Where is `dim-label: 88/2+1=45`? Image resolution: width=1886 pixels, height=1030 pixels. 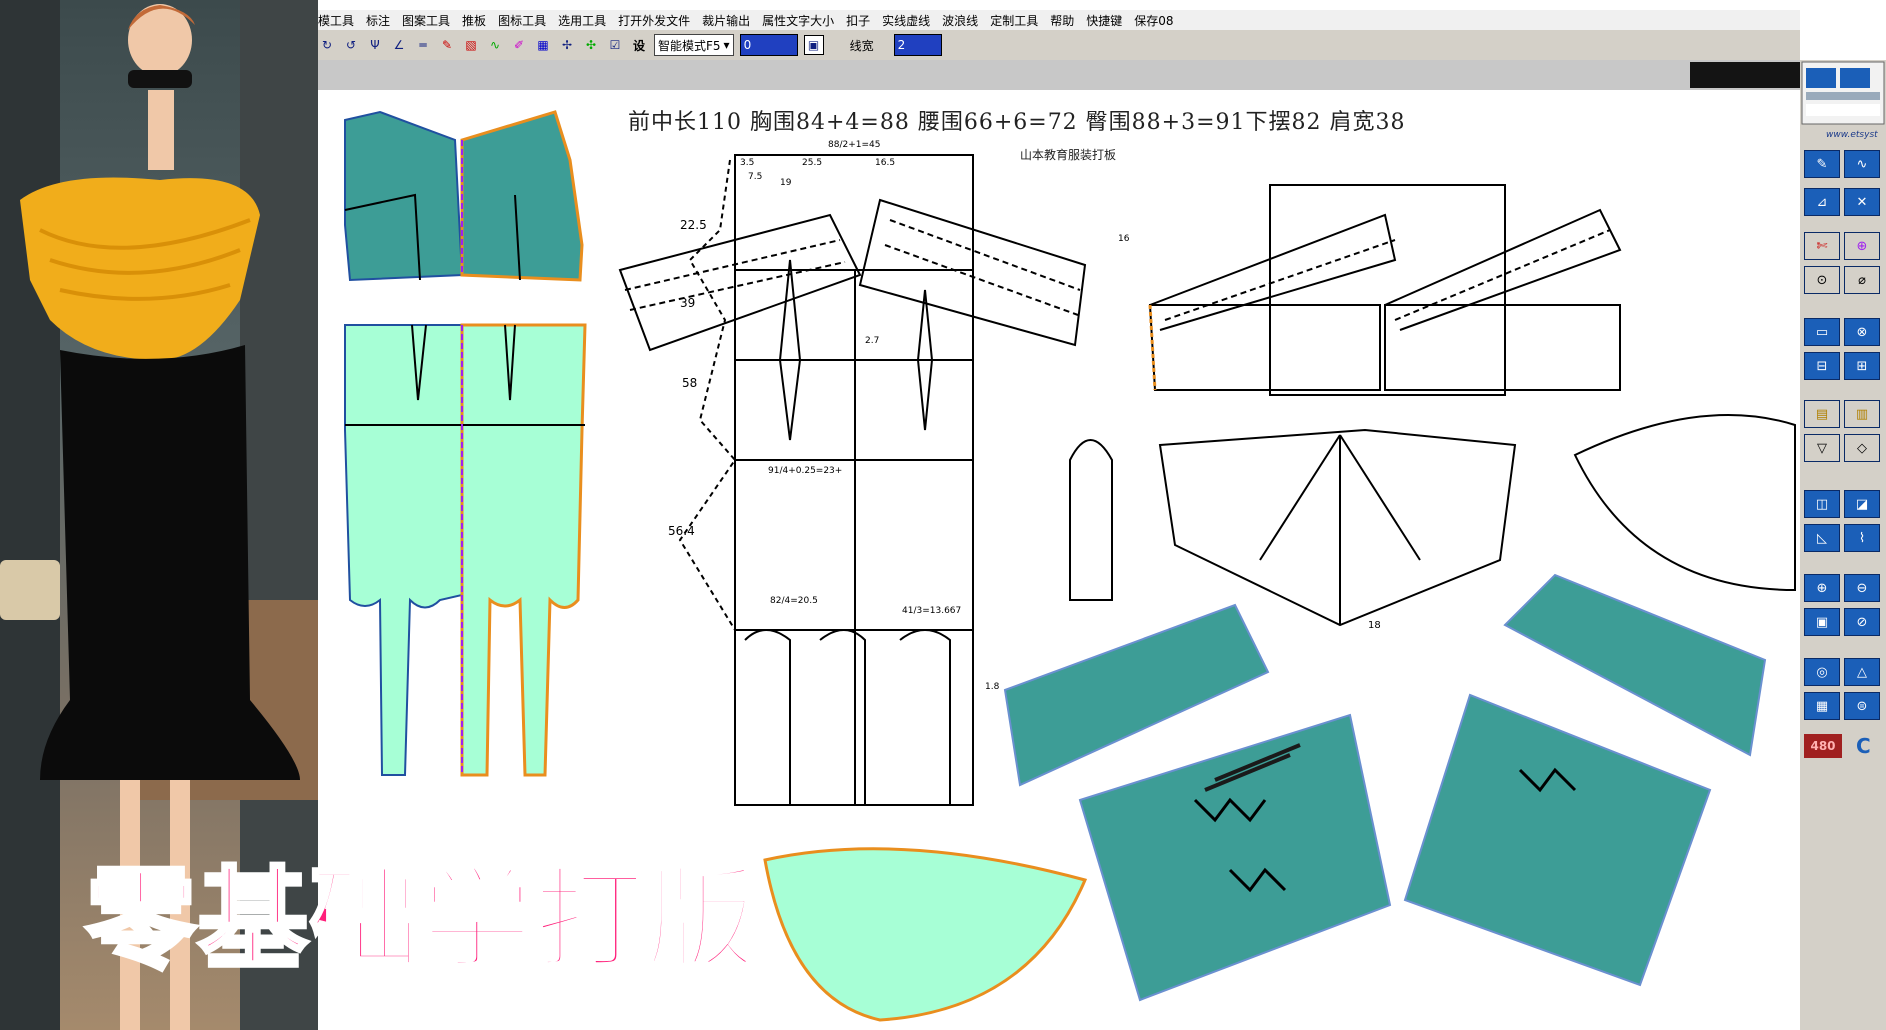 dim-label: 88/2+1=45 is located at coordinates (854, 145).